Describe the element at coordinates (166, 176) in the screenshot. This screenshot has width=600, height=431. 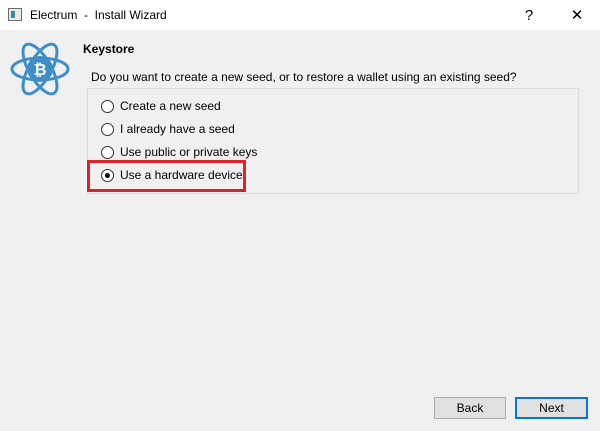
I see `highlight-box` at that location.